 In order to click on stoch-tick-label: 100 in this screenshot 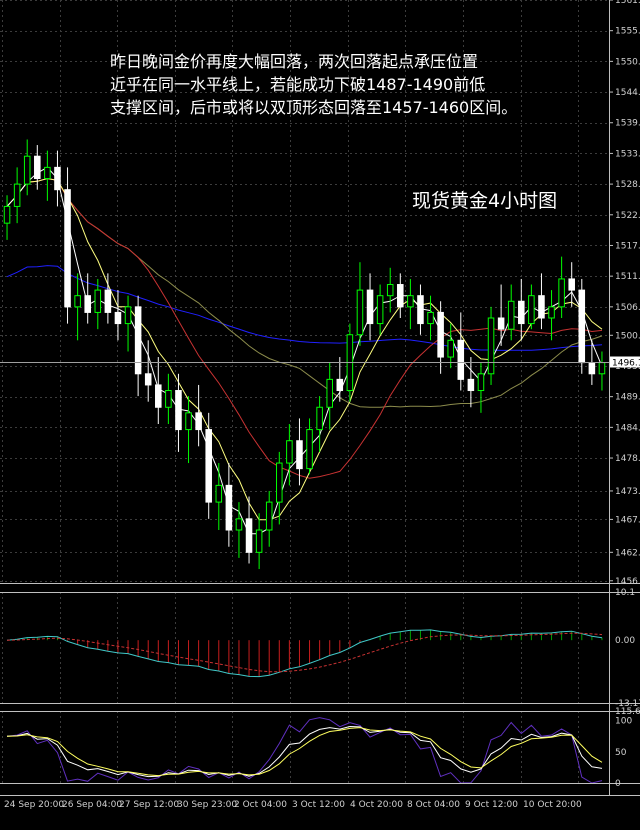, I will do `click(623, 722)`.